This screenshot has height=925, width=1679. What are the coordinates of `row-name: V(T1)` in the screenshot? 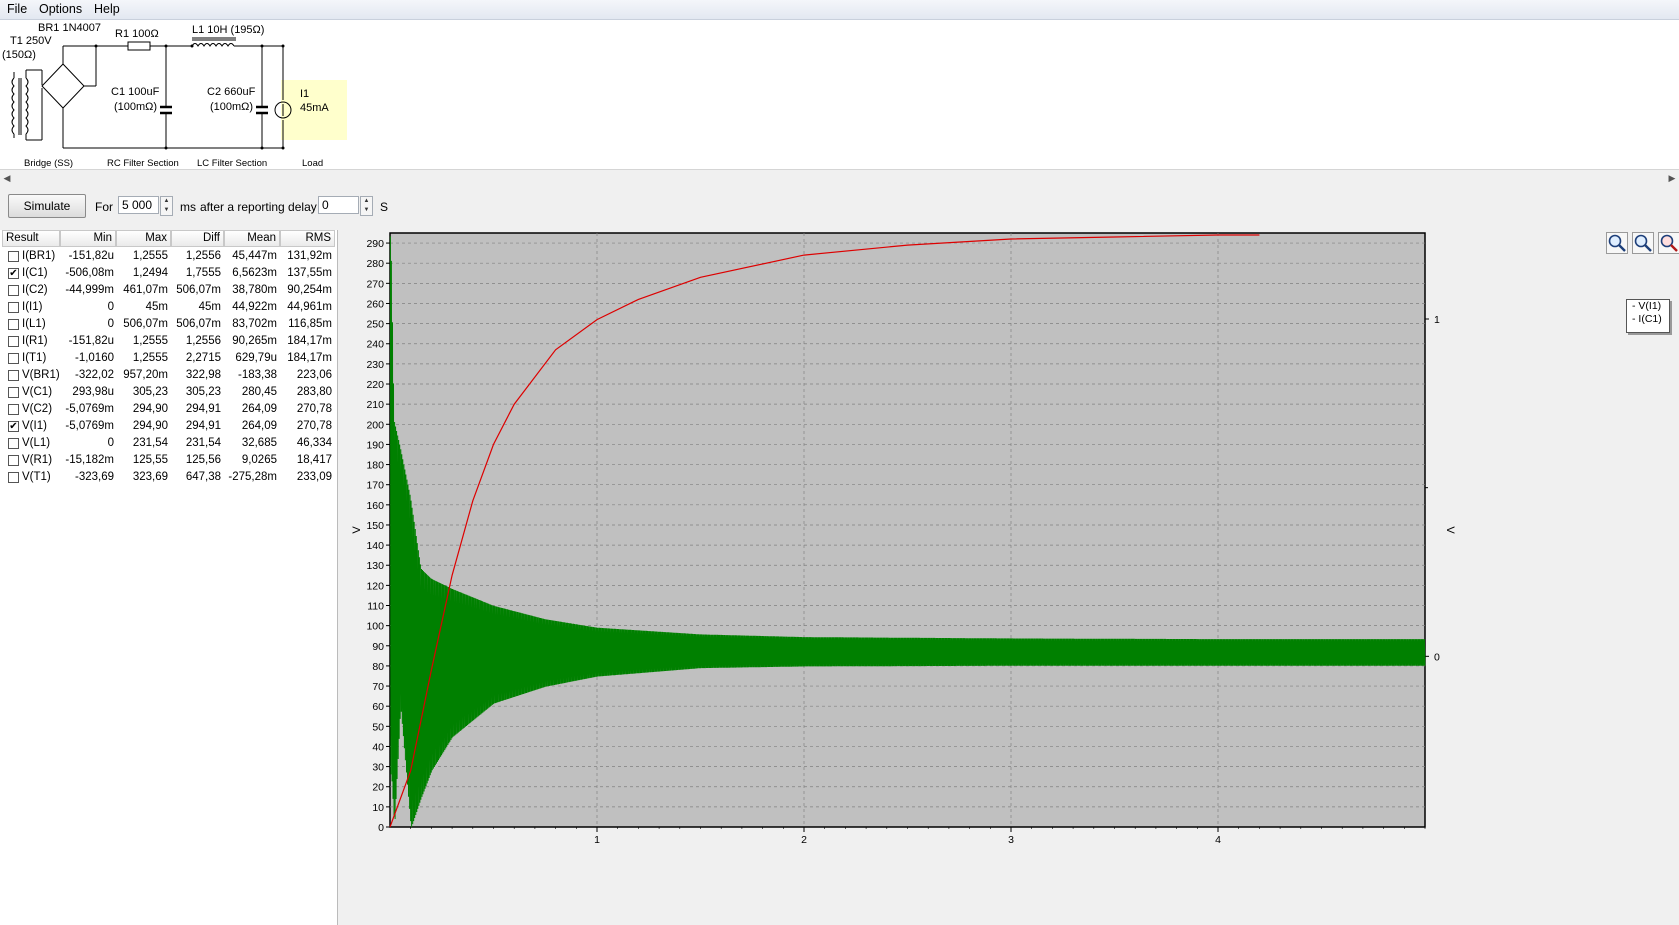 It's located at (36, 477).